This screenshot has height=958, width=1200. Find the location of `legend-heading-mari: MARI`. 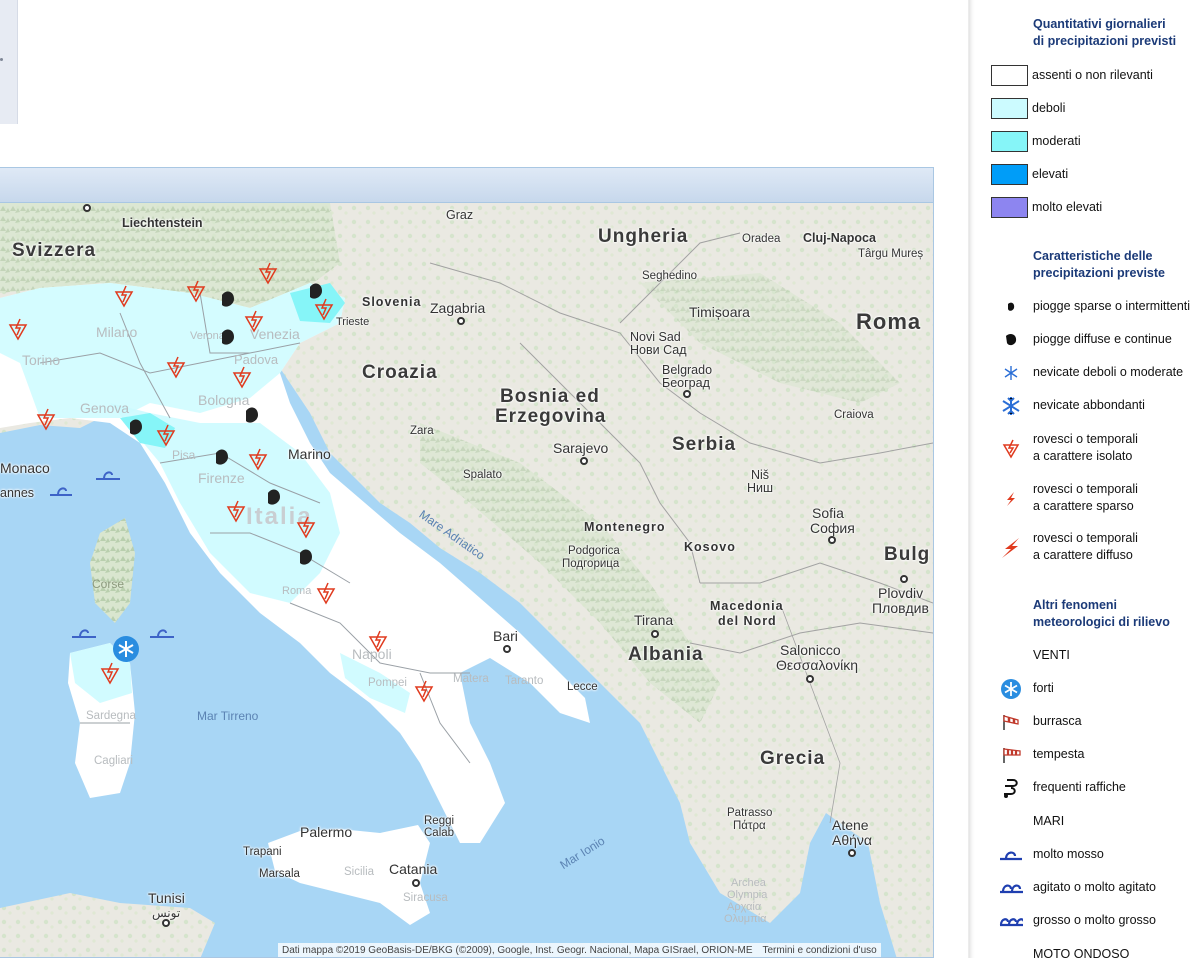

legend-heading-mari: MARI is located at coordinates (1049, 821).